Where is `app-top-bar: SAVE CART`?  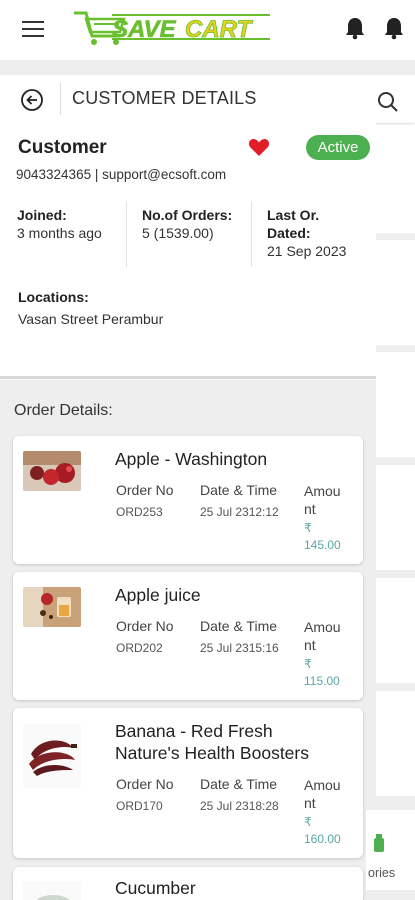 app-top-bar: SAVE CART is located at coordinates (207, 30).